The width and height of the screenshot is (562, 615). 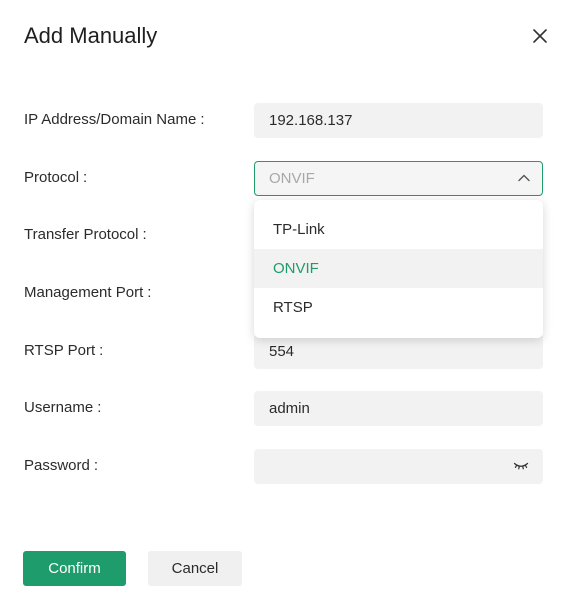 What do you see at coordinates (293, 307) in the screenshot?
I see `dropdown-option-label: RTSP` at bounding box center [293, 307].